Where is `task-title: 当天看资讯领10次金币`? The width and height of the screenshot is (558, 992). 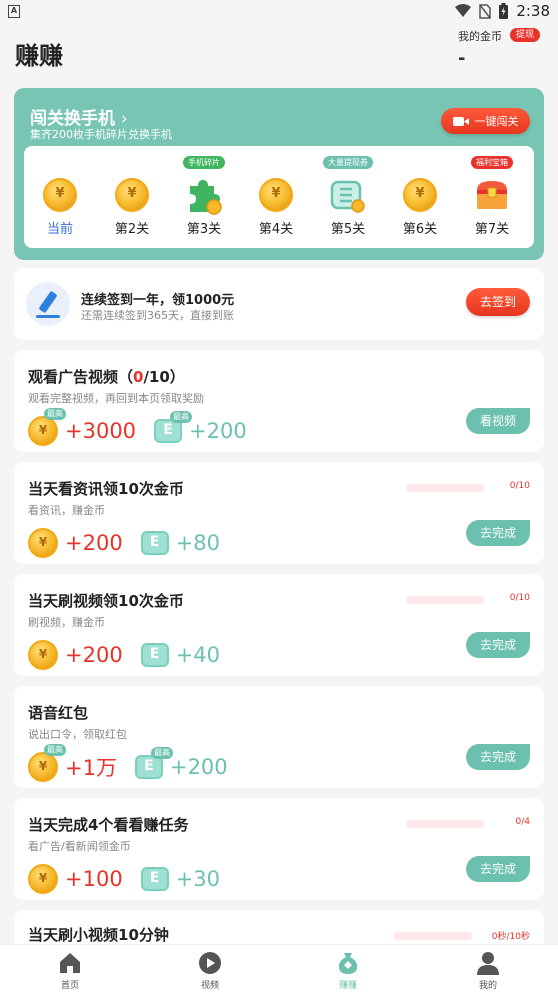
task-title: 当天看资讯领10次金币 is located at coordinates (106, 489).